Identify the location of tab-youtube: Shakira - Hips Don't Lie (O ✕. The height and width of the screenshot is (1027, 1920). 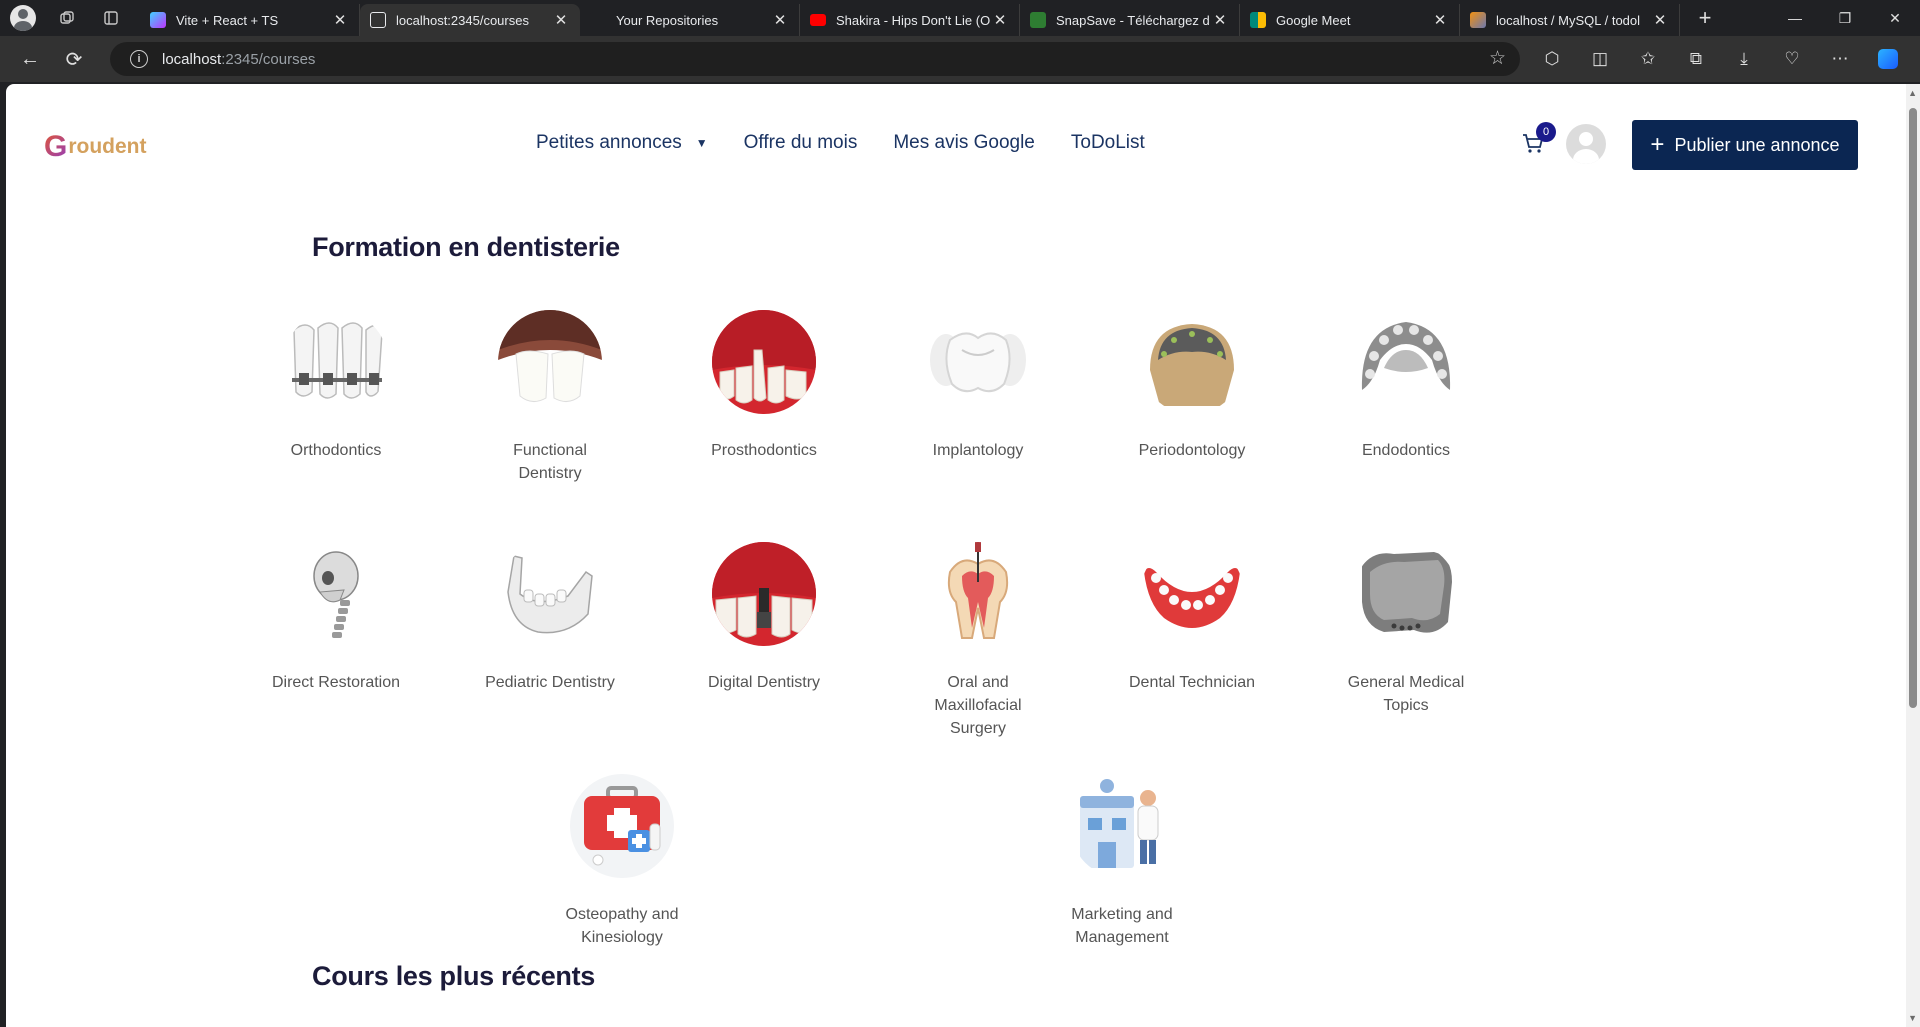
(910, 20).